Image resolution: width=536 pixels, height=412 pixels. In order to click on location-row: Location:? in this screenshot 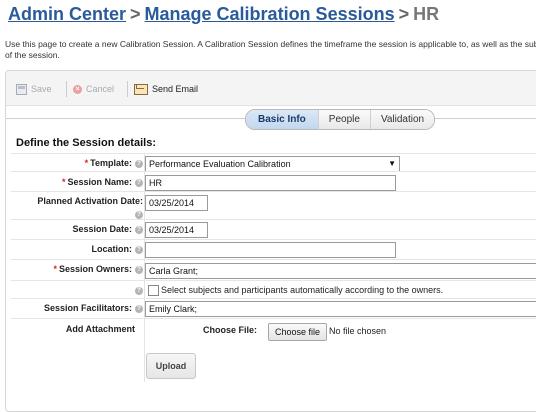, I will do `click(273, 249)`.